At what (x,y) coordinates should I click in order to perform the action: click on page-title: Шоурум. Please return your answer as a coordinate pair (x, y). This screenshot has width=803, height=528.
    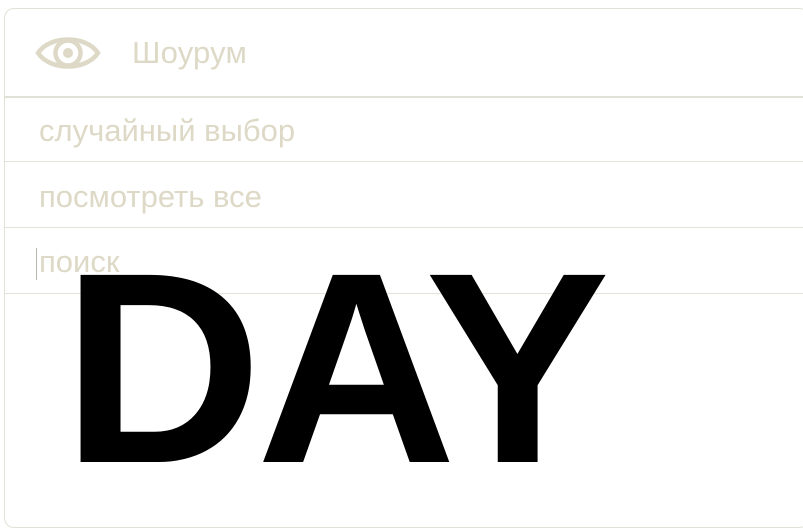
    Looking at the image, I should click on (190, 52).